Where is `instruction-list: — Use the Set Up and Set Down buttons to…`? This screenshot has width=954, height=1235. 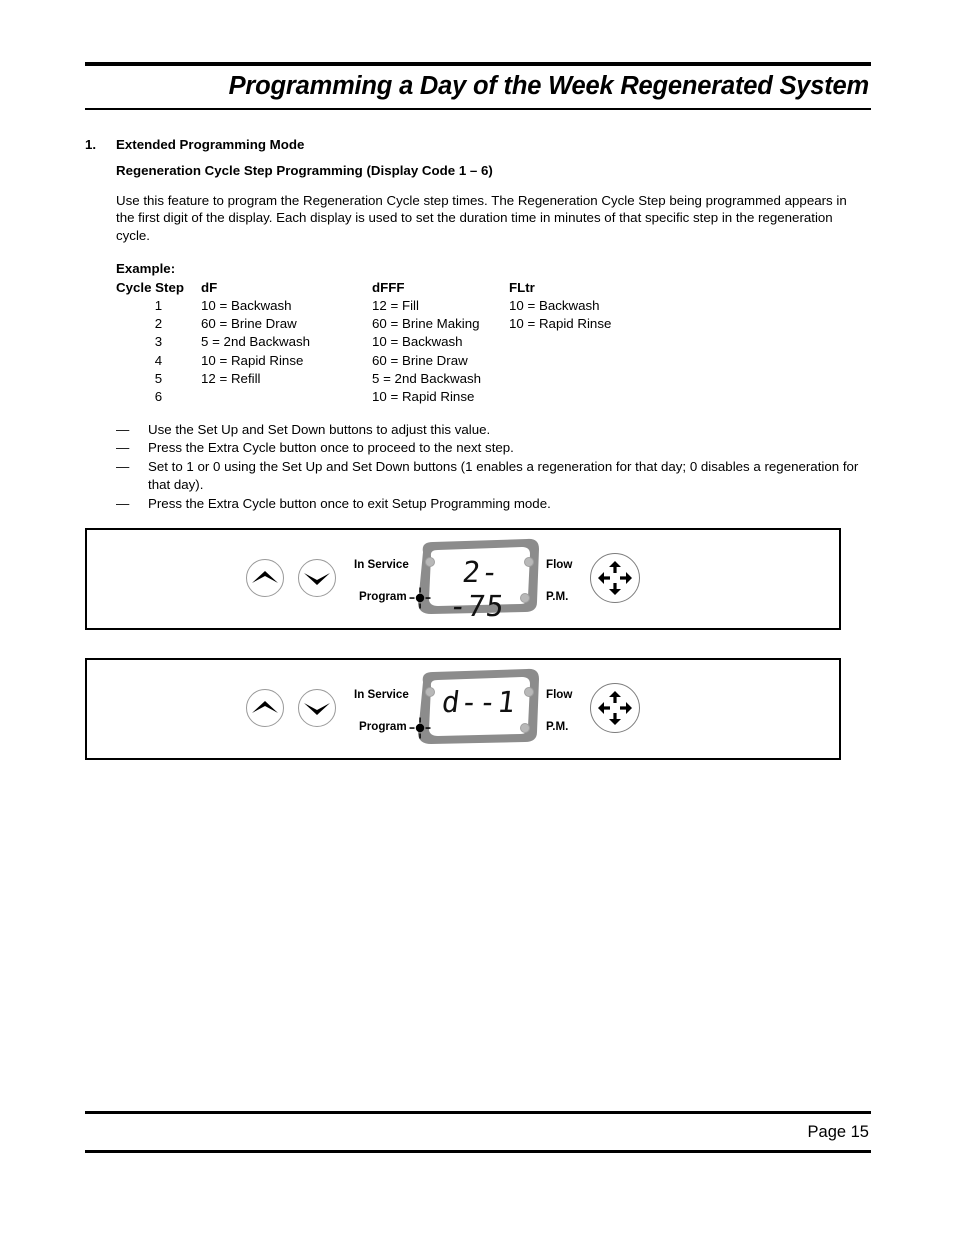
instruction-list: — Use the Set Up and Set Down buttons to… is located at coordinates (493, 467).